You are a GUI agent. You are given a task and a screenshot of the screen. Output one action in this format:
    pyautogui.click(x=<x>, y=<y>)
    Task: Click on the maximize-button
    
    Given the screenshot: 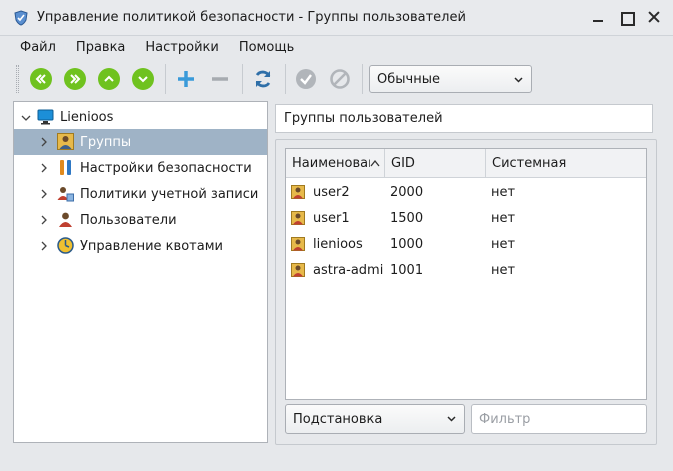 What is the action you would take?
    pyautogui.click(x=627, y=18)
    